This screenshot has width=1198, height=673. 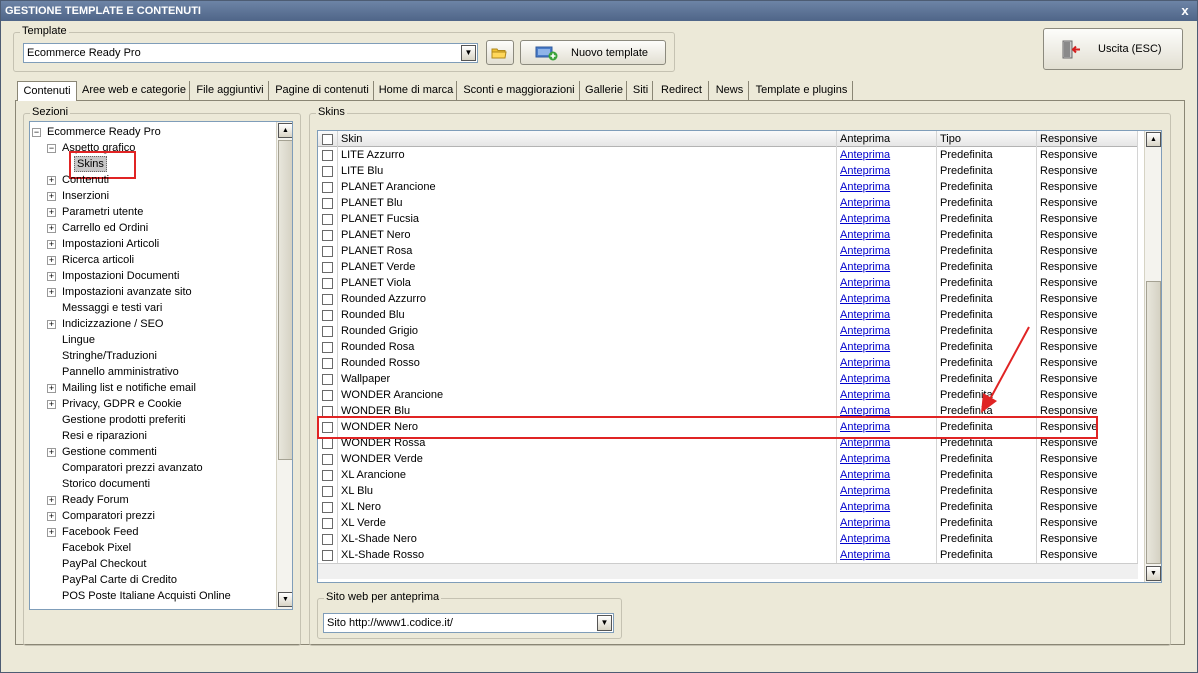 What do you see at coordinates (728, 203) in the screenshot?
I see `table-row: PLANET Blu Anteprima Predefinita Responsive` at bounding box center [728, 203].